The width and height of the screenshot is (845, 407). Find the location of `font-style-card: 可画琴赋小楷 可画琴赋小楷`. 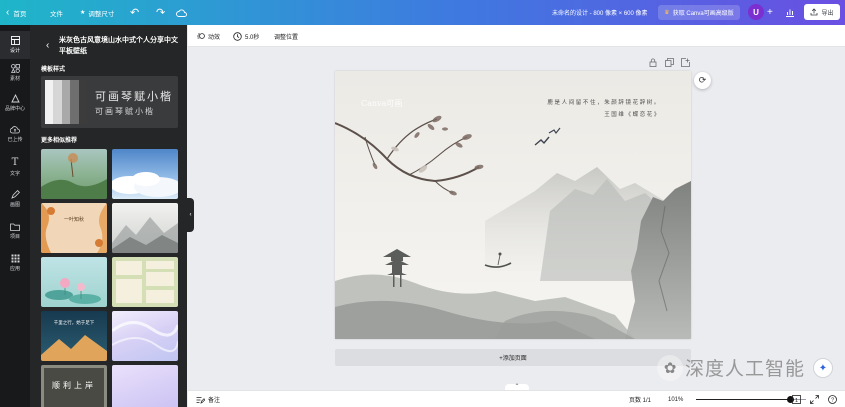

font-style-card: 可画琴赋小楷 可画琴赋小楷 is located at coordinates (109, 102).